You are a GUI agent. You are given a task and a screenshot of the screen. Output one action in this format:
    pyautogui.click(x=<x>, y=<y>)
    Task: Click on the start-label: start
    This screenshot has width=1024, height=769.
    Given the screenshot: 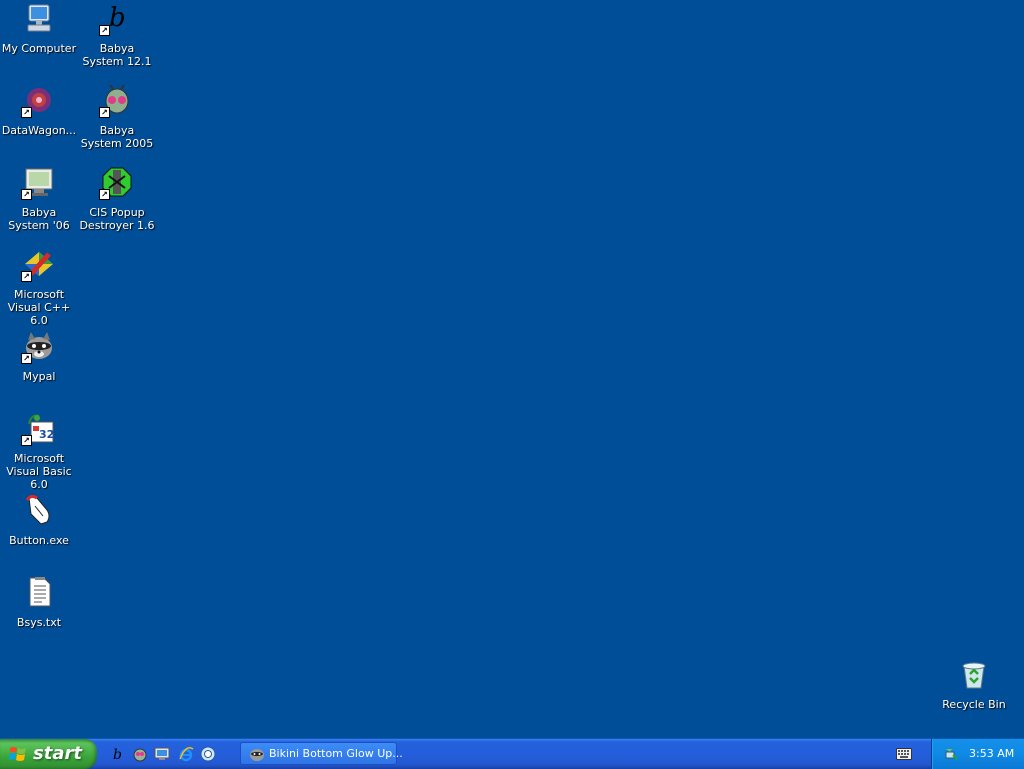 What is the action you would take?
    pyautogui.click(x=57, y=753)
    